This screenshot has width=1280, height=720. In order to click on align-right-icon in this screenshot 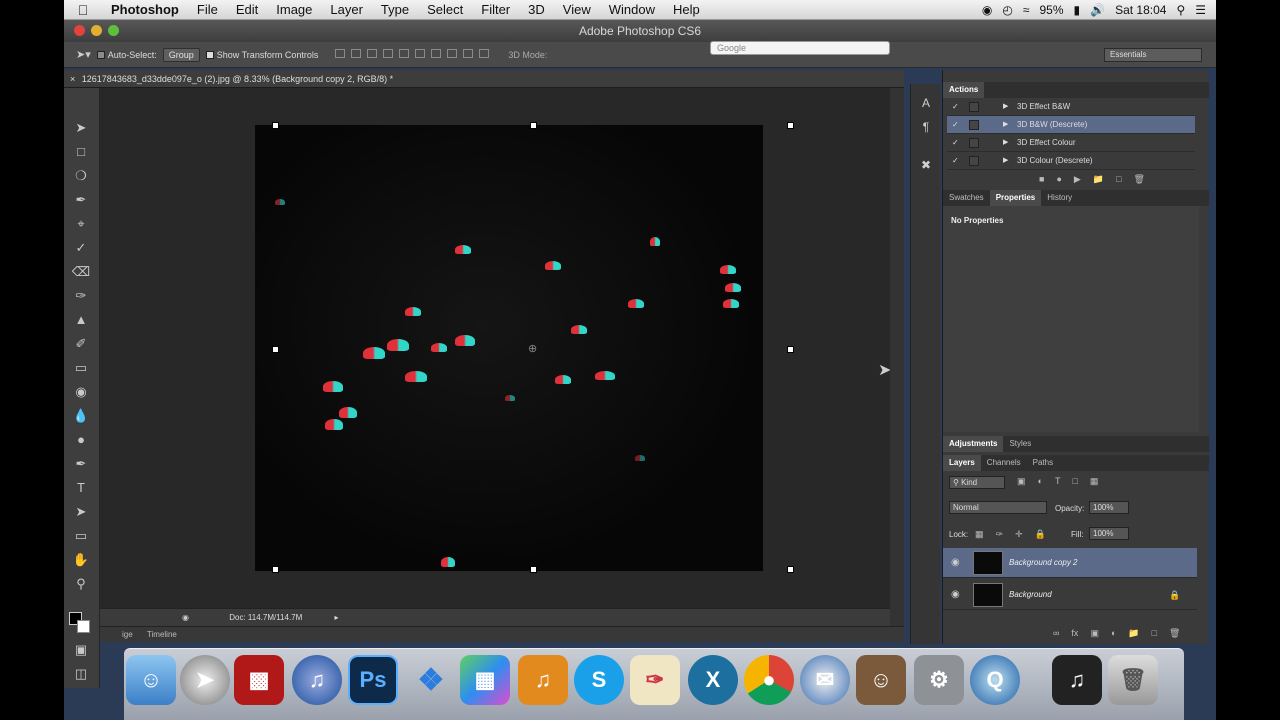, I will do `click(420, 53)`.